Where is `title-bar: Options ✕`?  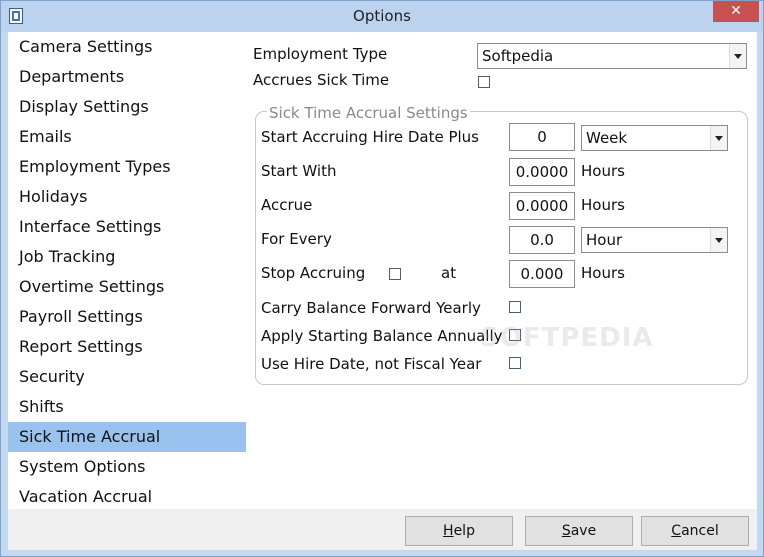
title-bar: Options ✕ is located at coordinates (382, 16).